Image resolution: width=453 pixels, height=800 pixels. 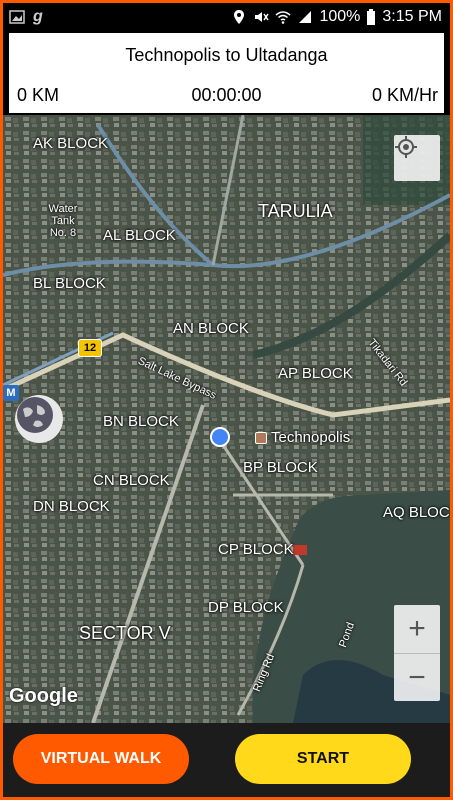 I want to click on label-ak-block: AK BLOCK, so click(x=71, y=143).